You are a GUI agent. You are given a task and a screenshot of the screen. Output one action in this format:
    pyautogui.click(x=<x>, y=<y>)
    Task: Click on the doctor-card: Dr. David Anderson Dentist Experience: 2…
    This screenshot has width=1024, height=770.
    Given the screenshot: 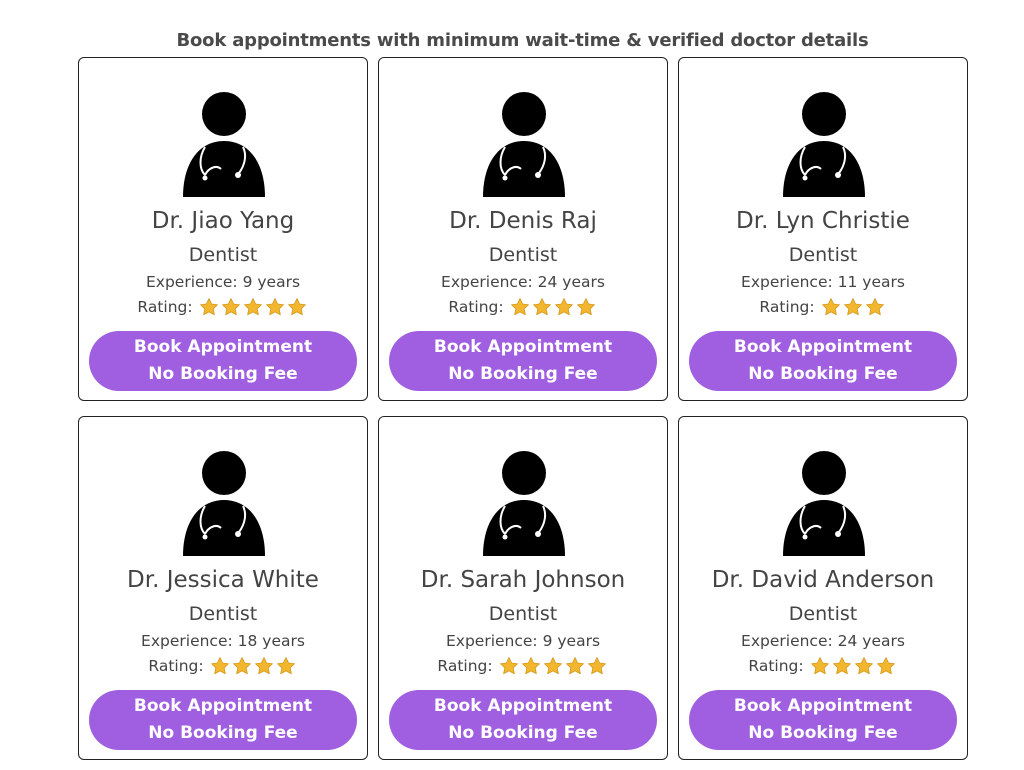 What is the action you would take?
    pyautogui.click(x=823, y=588)
    